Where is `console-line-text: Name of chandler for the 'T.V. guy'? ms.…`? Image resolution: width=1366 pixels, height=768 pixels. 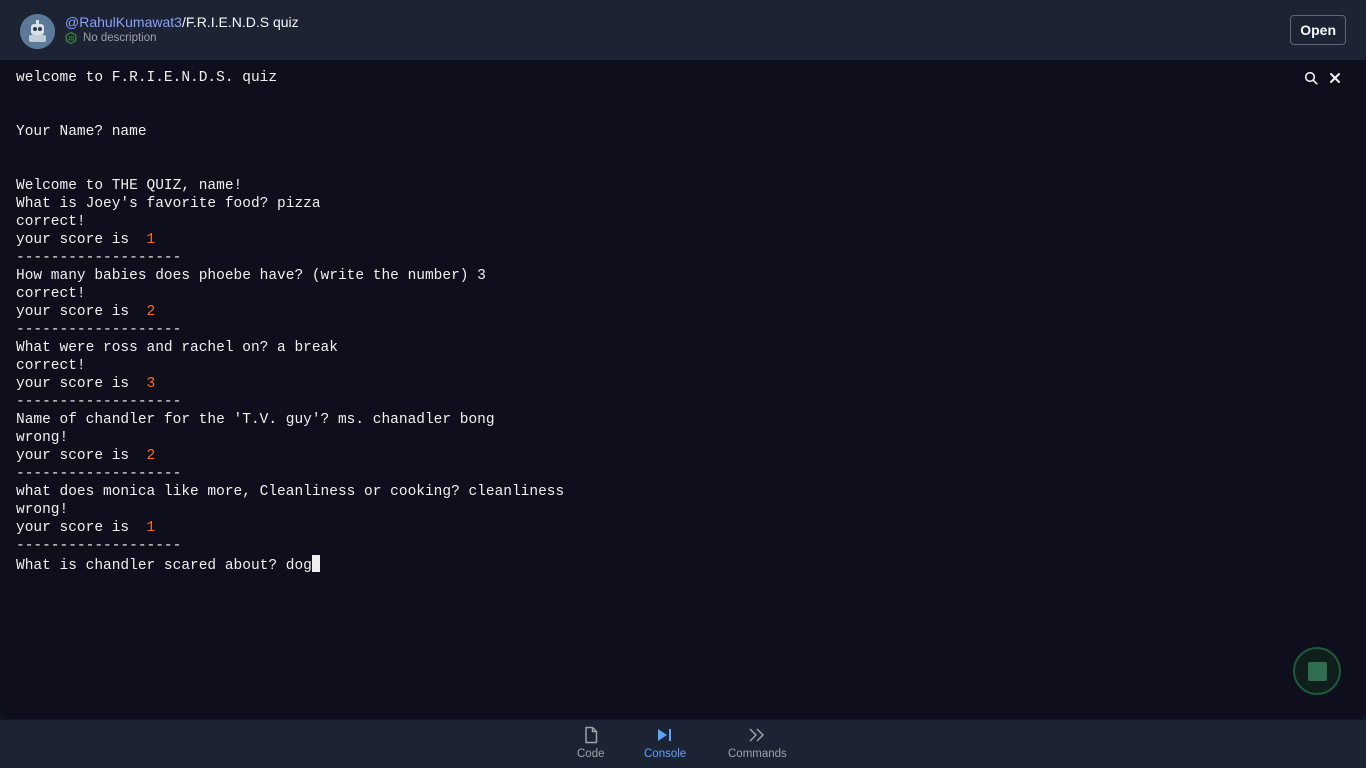
console-line-text: Name of chandler for the 'T.V. guy'? ms.… is located at coordinates (255, 420).